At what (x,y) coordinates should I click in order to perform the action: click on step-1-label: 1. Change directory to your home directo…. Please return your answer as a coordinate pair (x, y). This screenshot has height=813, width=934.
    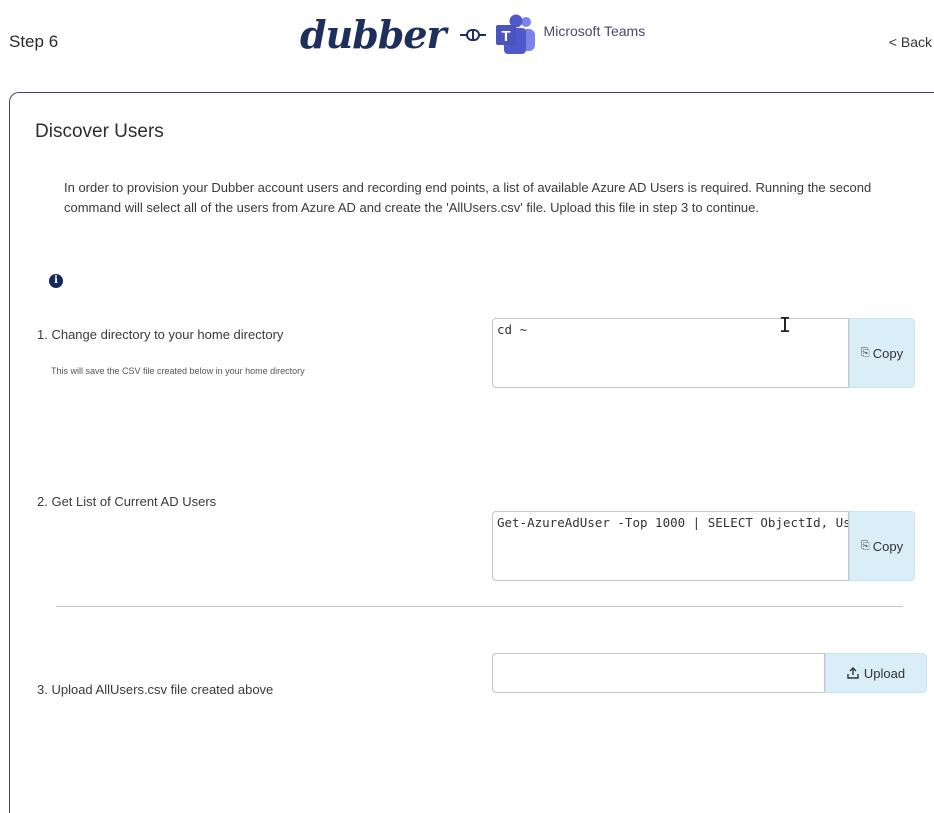
    Looking at the image, I should click on (160, 334).